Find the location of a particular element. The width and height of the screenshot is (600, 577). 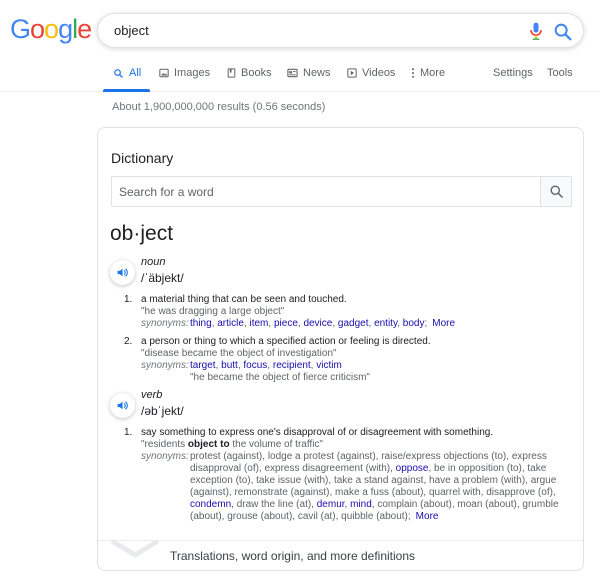

tab-all: All is located at coordinates (127, 73).